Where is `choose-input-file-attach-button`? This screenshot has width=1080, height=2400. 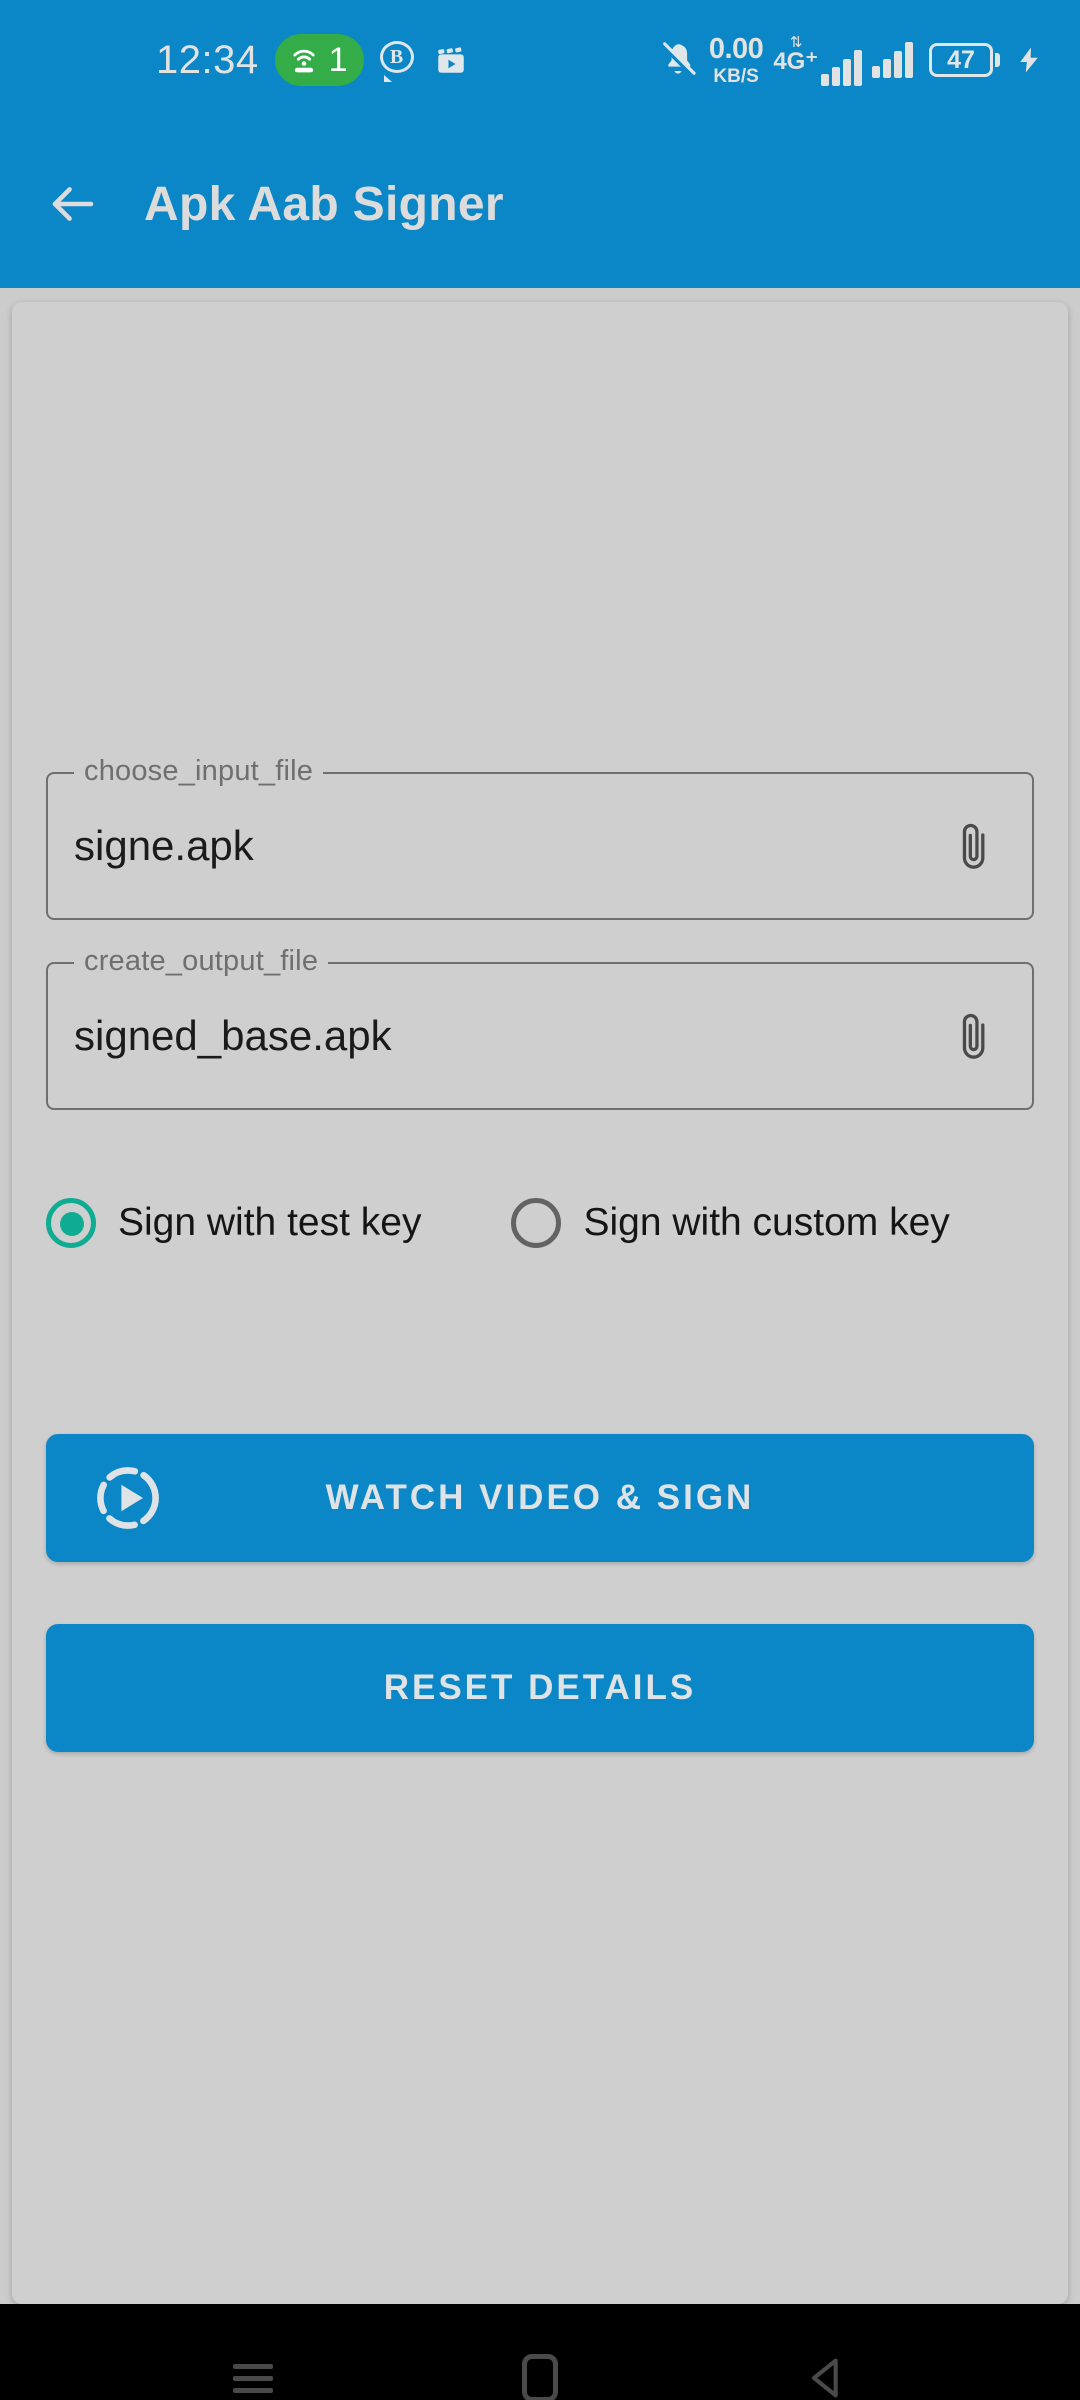
choose-input-file-attach-button is located at coordinates (974, 846).